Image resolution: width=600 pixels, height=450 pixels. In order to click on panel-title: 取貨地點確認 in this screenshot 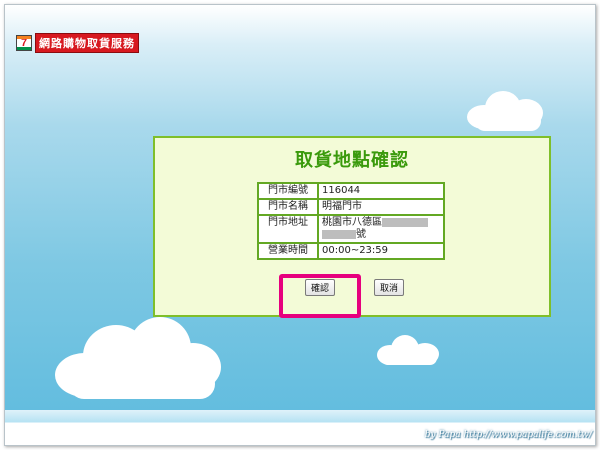, I will do `click(352, 160)`.